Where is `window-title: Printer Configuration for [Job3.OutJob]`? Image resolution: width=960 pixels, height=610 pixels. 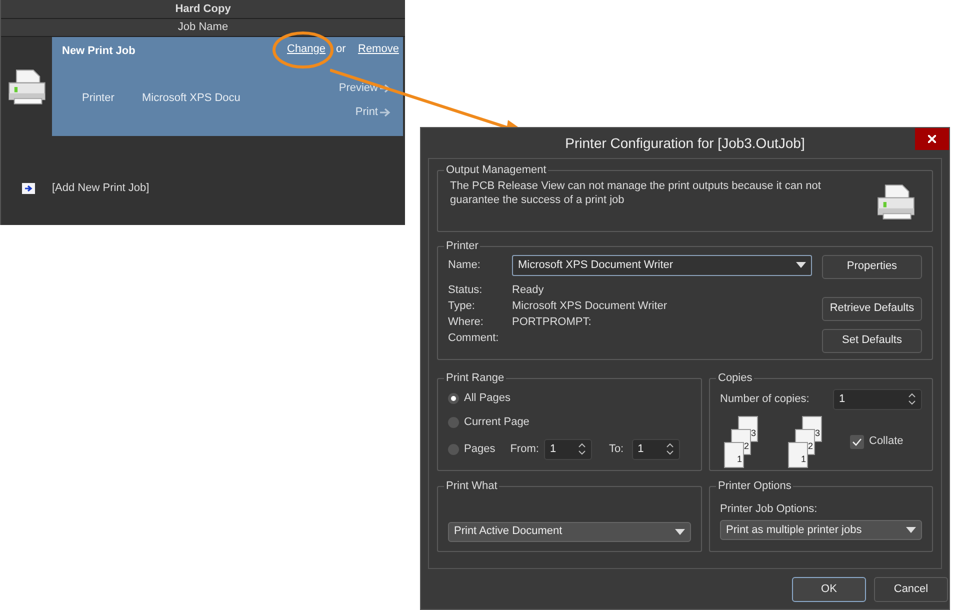 window-title: Printer Configuration for [Job3.OutJob] is located at coordinates (685, 143).